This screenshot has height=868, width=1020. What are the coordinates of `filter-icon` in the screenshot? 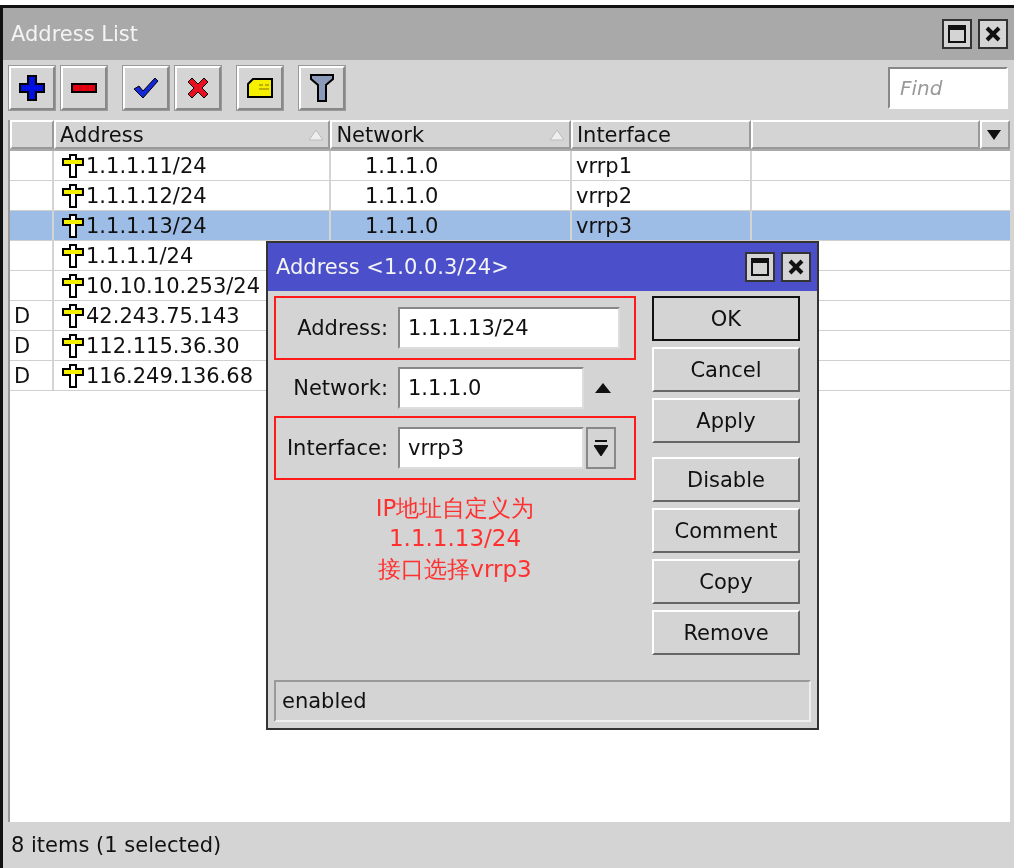 It's located at (322, 88).